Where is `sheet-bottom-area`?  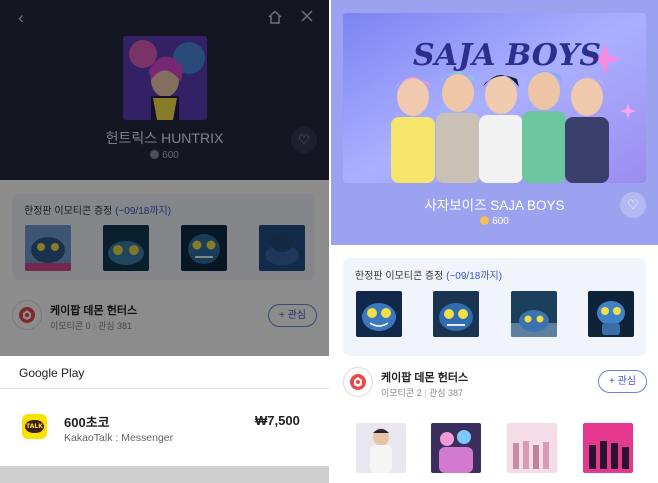
sheet-bottom-area is located at coordinates (164, 474).